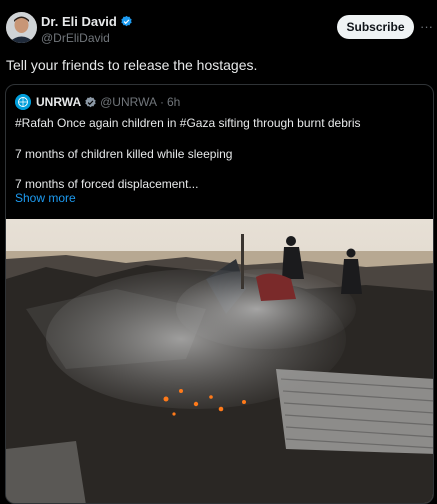 The height and width of the screenshot is (504, 437). I want to click on subscribe-button: Subscribe, so click(375, 27).